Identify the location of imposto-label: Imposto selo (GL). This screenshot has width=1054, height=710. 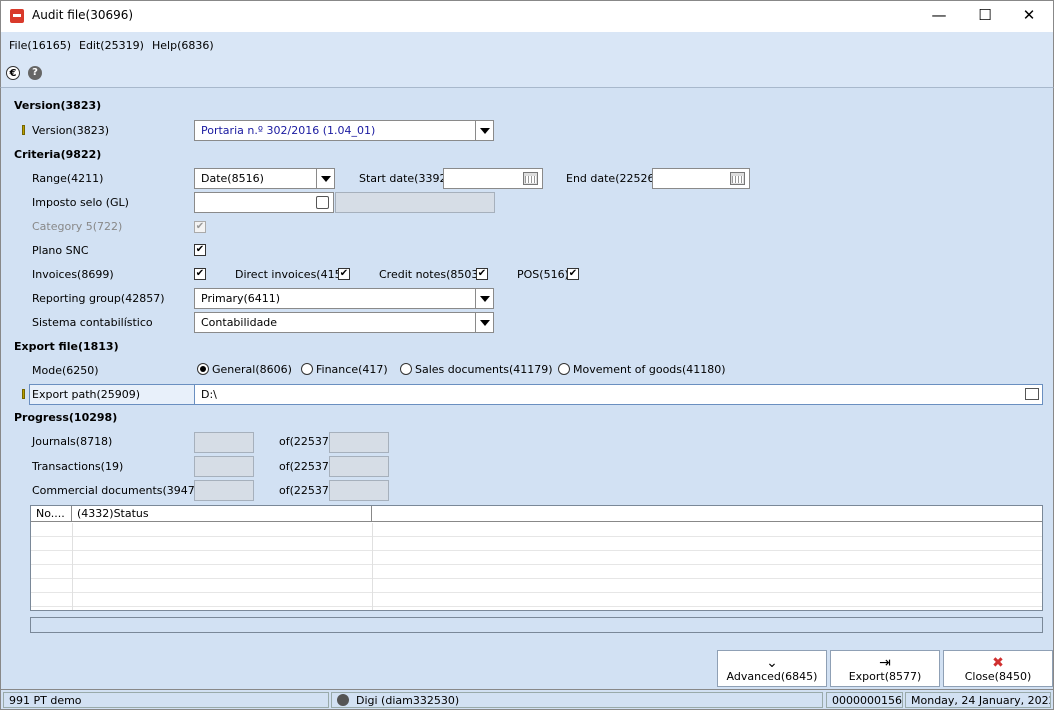
(80, 202).